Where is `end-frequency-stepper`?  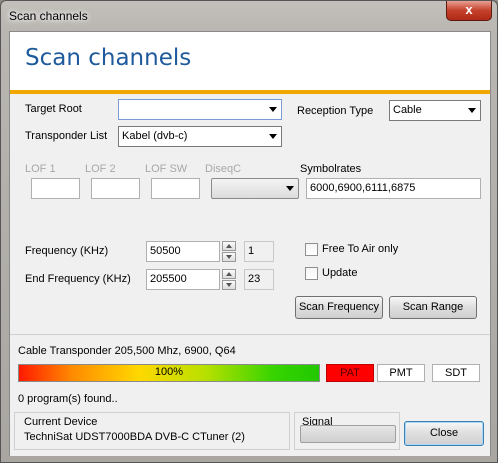 end-frequency-stepper is located at coordinates (229, 279).